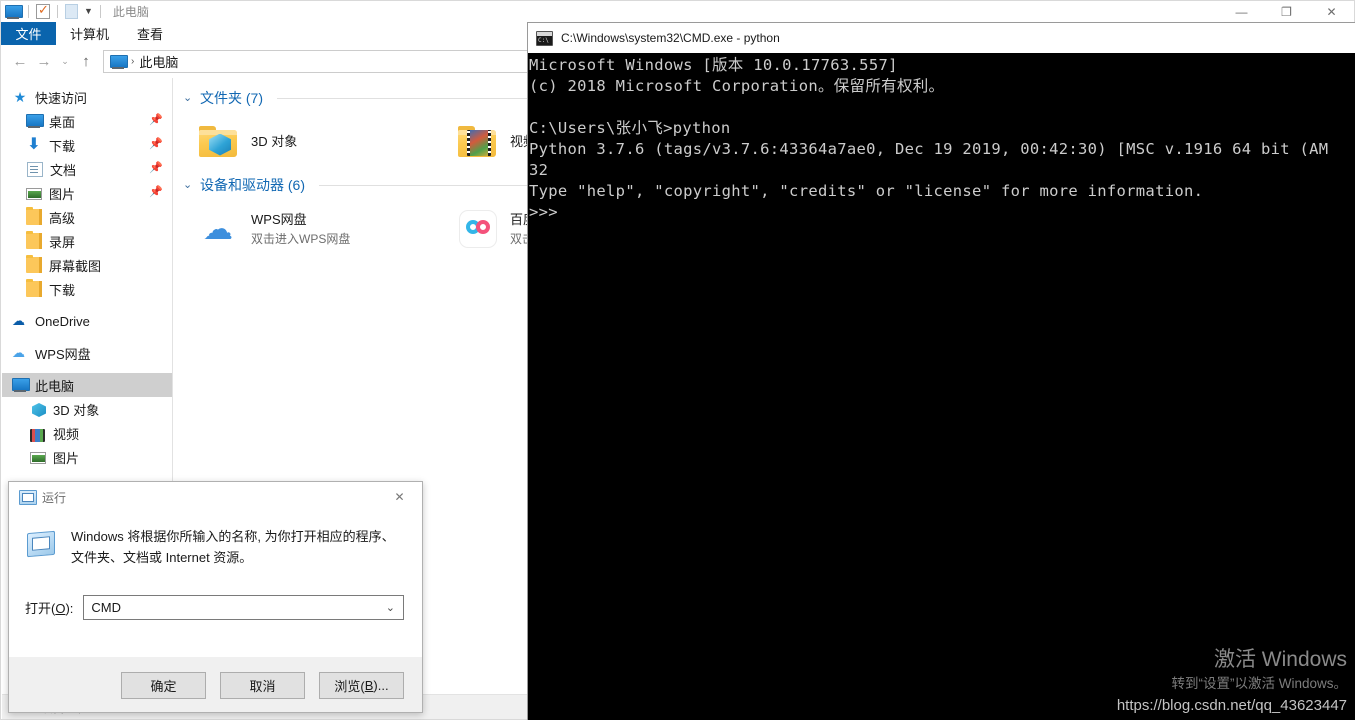  I want to click on cmd-line: 32, so click(539, 170).